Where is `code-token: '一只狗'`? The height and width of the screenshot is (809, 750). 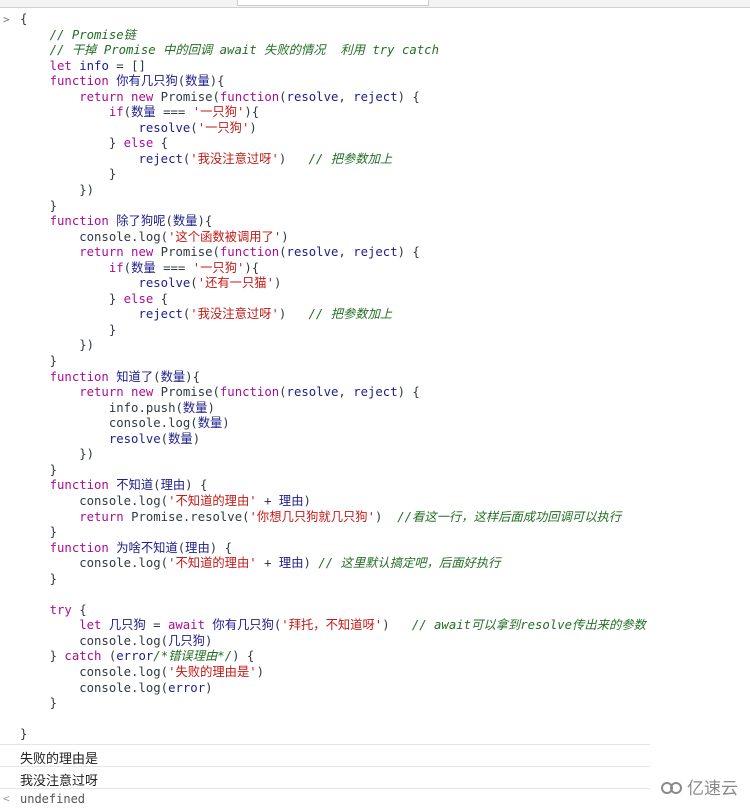
code-token: '一只狗' is located at coordinates (223, 127).